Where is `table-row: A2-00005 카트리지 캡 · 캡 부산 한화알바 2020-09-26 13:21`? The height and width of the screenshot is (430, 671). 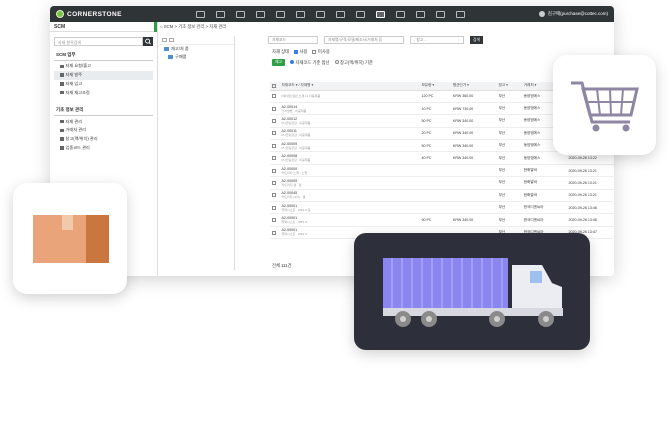
table-row: A2-00005 카트리지 캡 · 캡 부산 한화알바 2020-09-26 13:21 is located at coordinates (442, 183).